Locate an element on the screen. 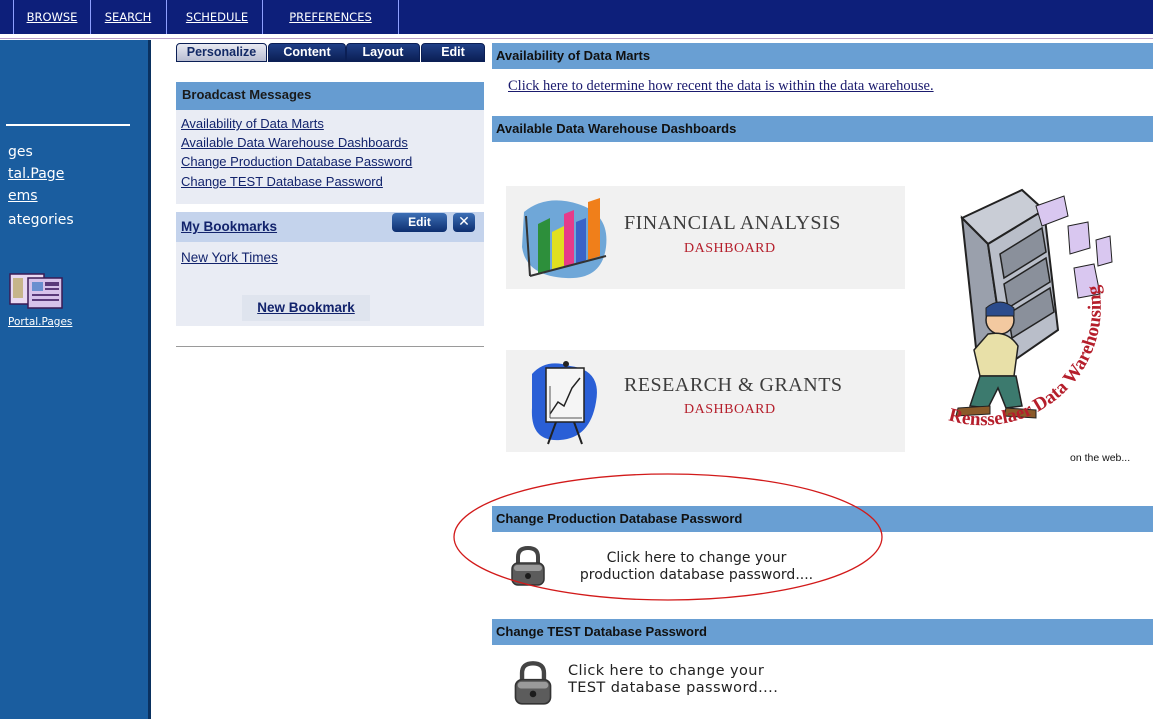  sidebar-item-pages: ges is located at coordinates (20, 152).